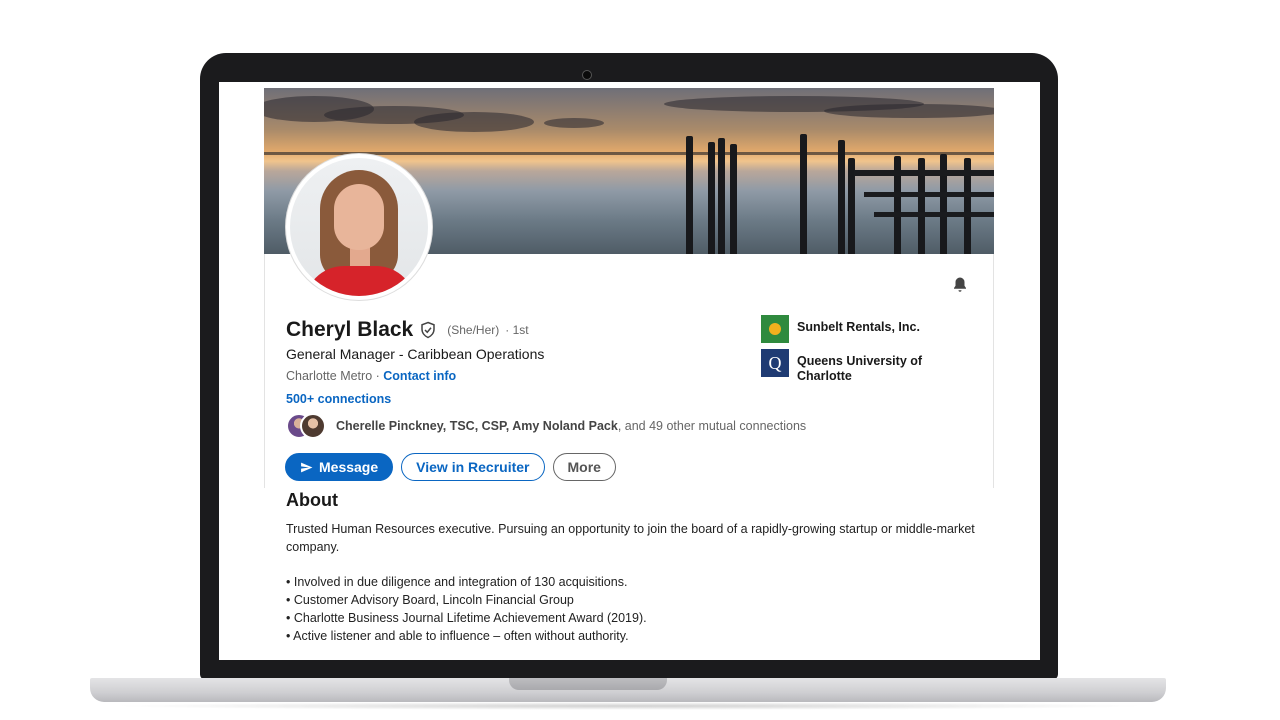 Image resolution: width=1280 pixels, height=720 pixels. I want to click on school-queens: Q Queens University of Charlotte, so click(844, 366).